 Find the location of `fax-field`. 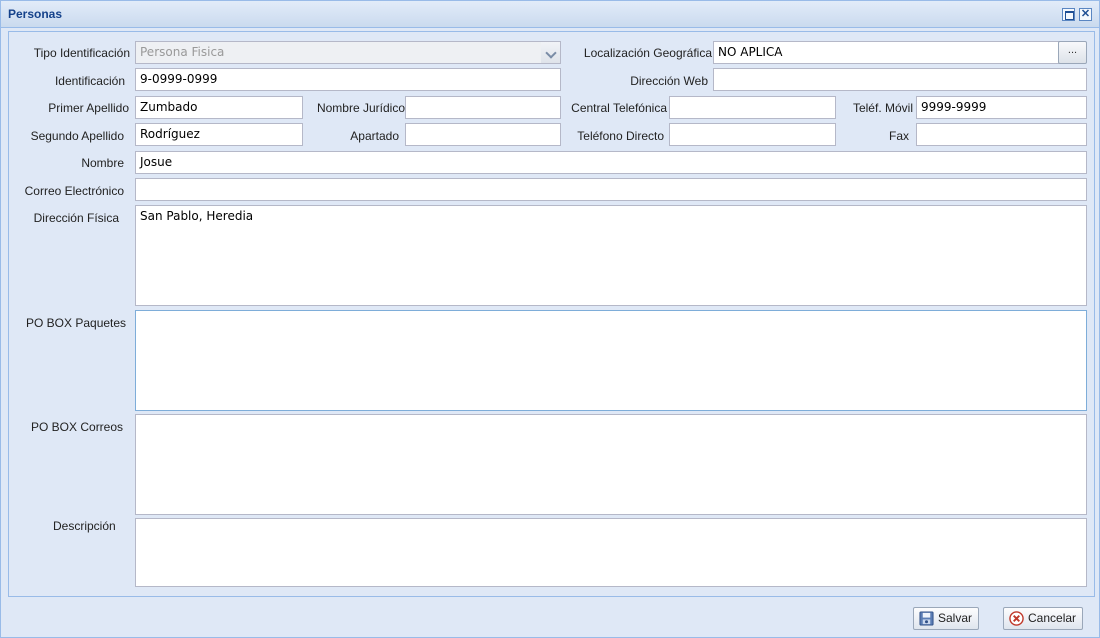

fax-field is located at coordinates (1001, 134).